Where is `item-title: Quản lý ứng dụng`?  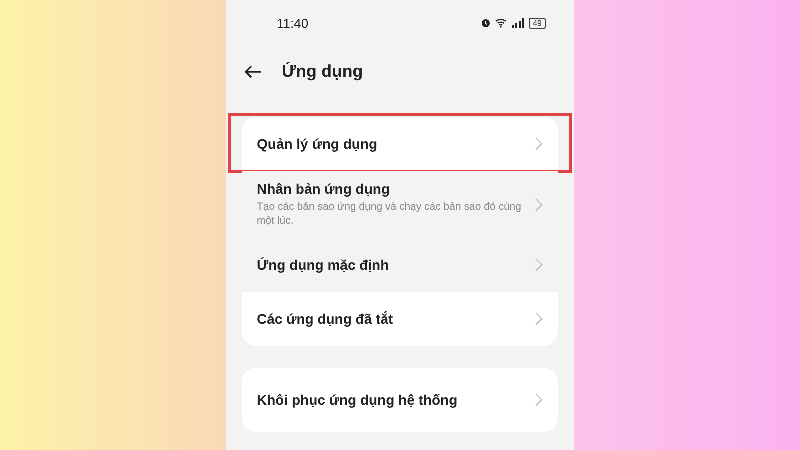 item-title: Quản lý ứng dụng is located at coordinates (318, 144).